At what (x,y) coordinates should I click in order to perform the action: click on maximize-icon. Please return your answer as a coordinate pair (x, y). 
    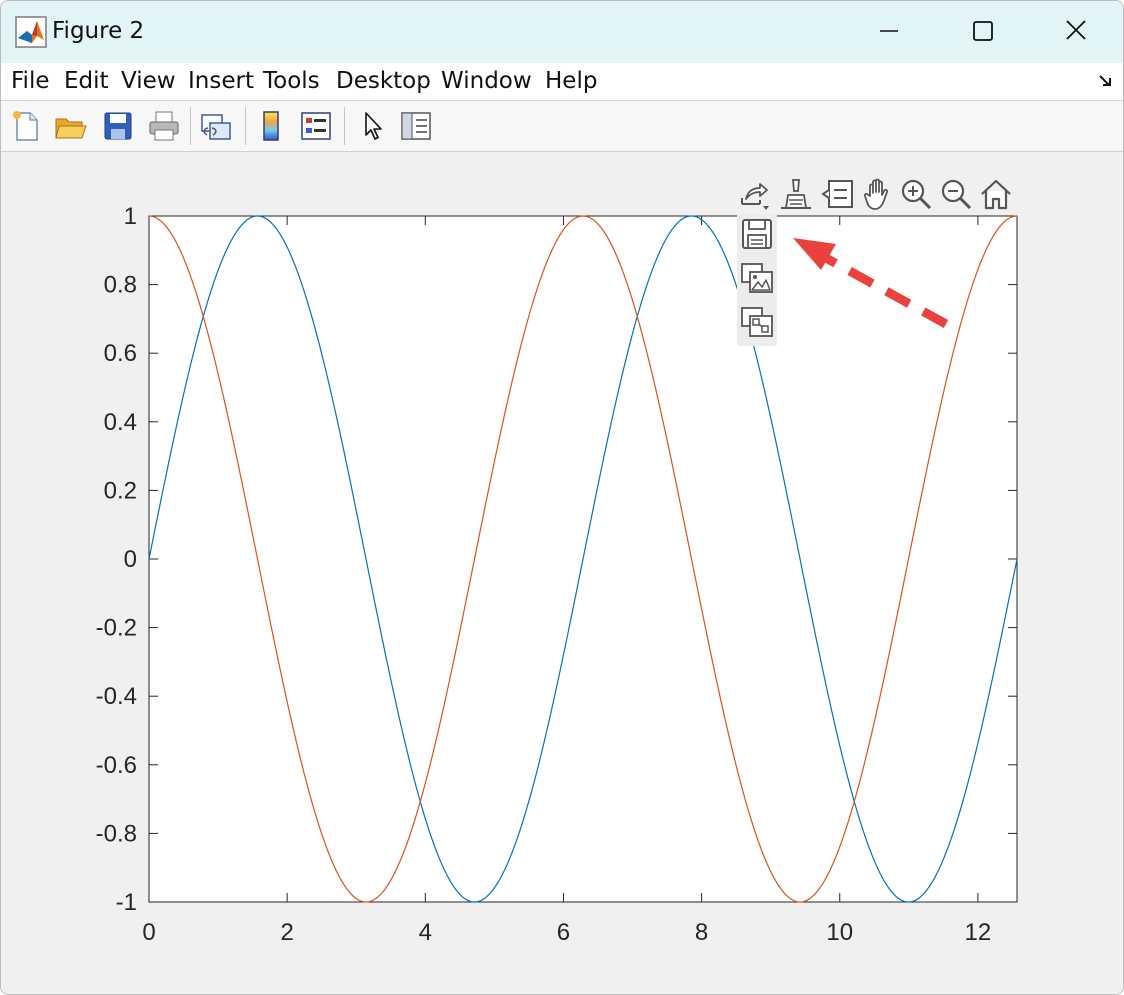
    Looking at the image, I should click on (983, 31).